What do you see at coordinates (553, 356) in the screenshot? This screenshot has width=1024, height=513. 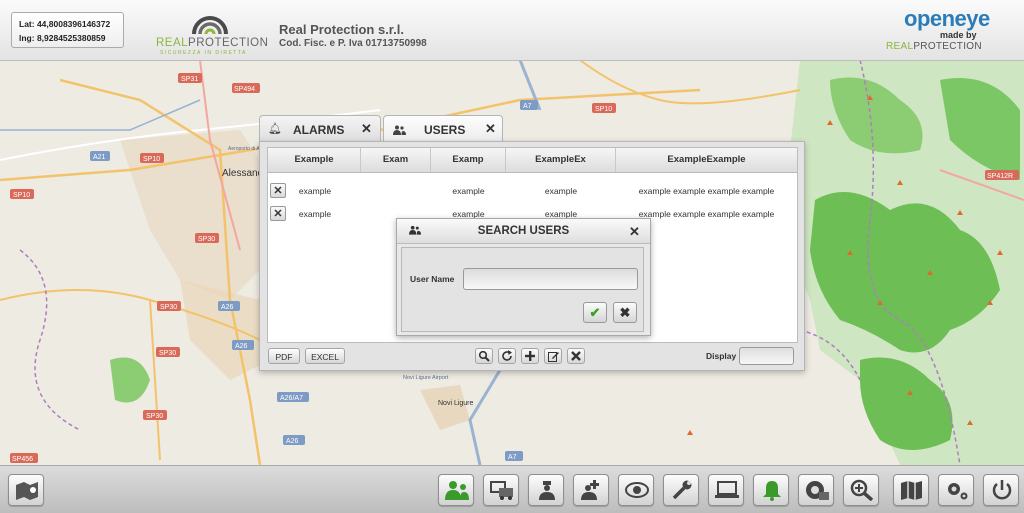 I see `edit-button` at bounding box center [553, 356].